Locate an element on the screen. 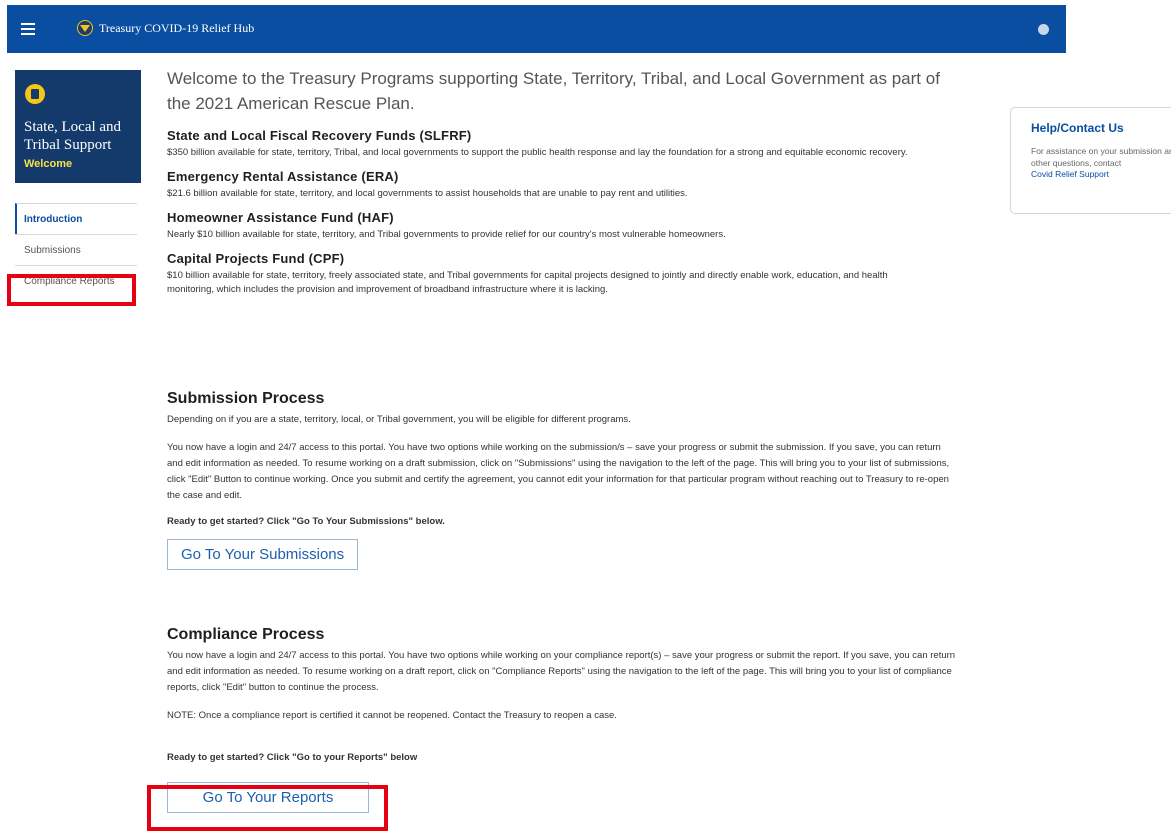 The height and width of the screenshot is (831, 1171). covid-relief-support-link: Covid Relief Support is located at coordinates (1101, 174).